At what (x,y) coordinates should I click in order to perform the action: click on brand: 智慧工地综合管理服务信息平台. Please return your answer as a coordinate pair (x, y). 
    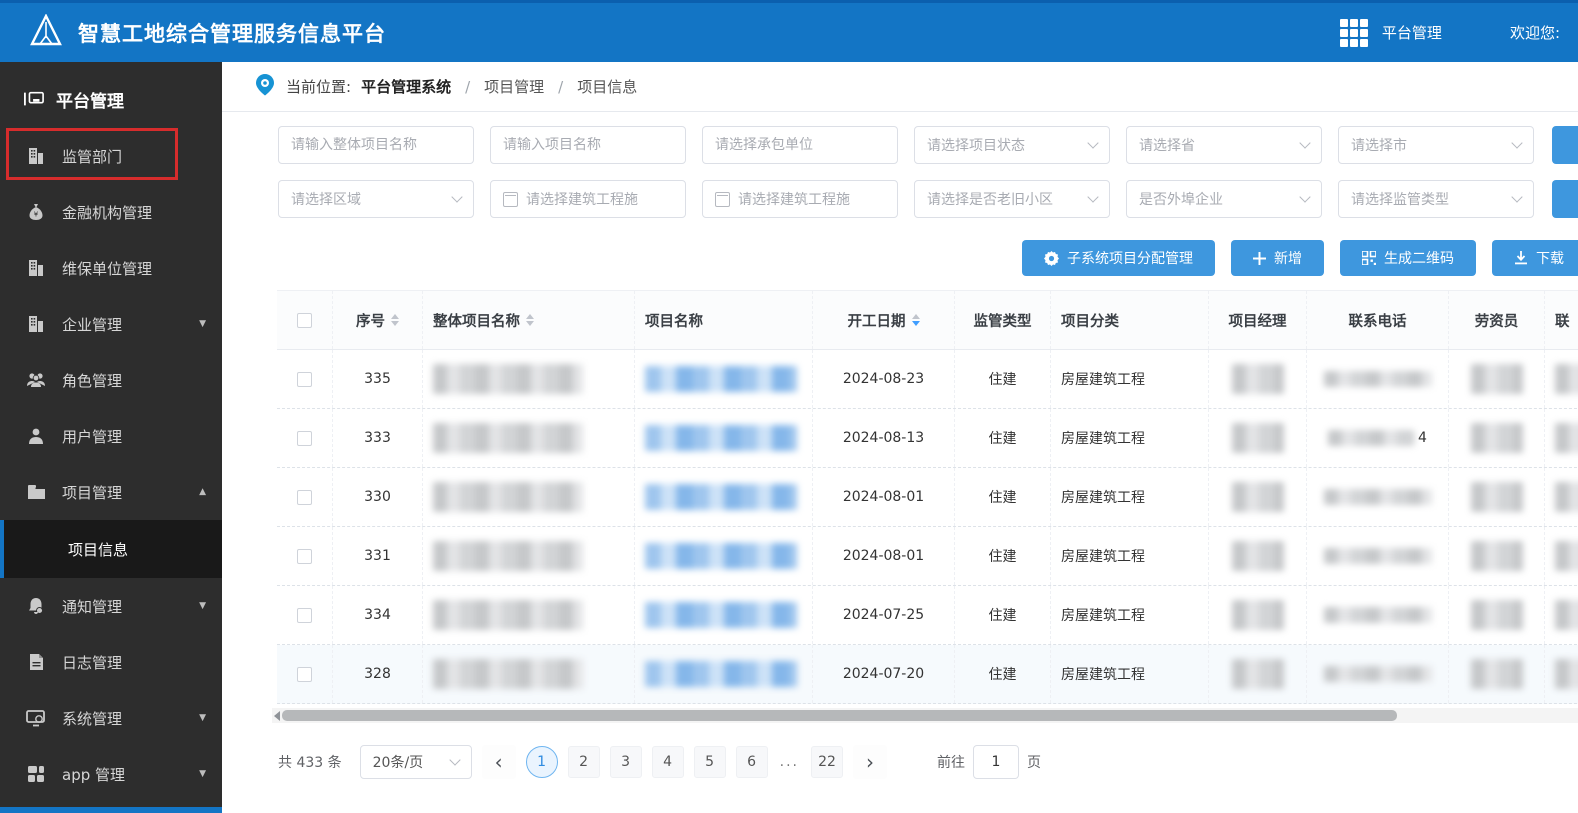
    Looking at the image, I should click on (207, 32).